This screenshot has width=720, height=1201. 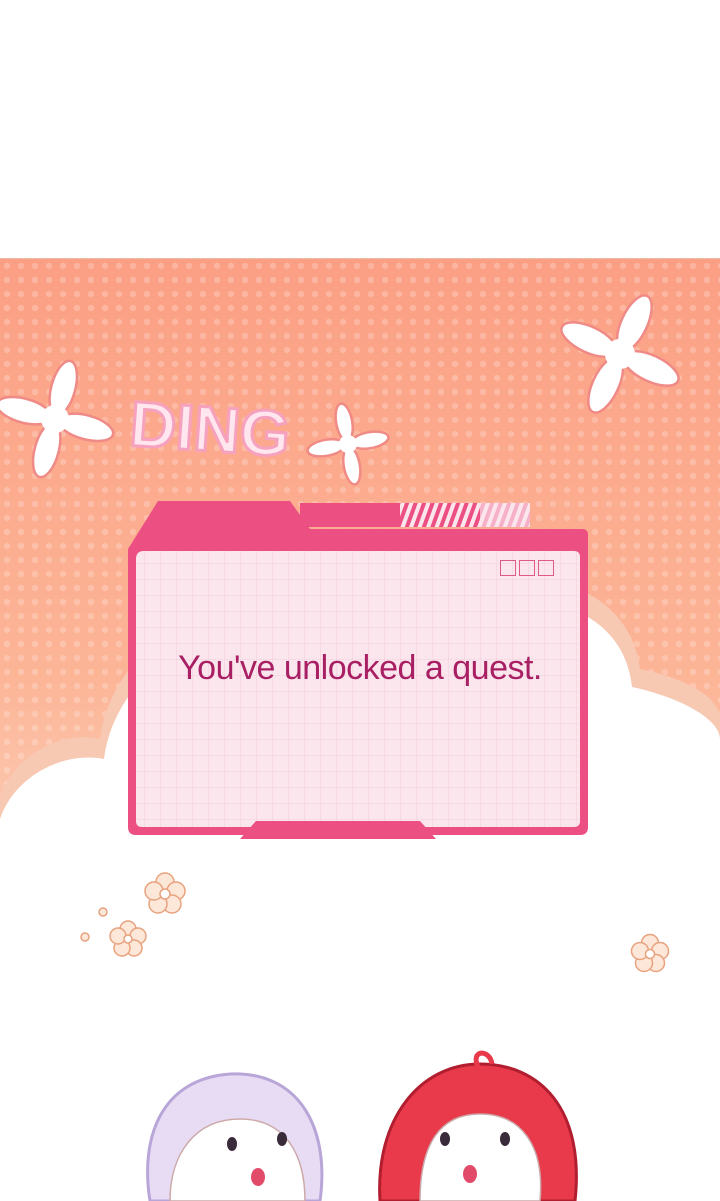 What do you see at coordinates (527, 568) in the screenshot?
I see `maximize-icon` at bounding box center [527, 568].